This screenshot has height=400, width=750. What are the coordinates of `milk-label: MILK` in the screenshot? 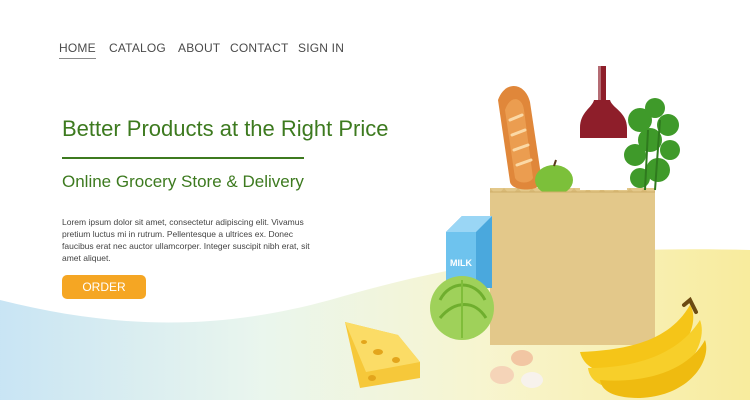 It's located at (461, 263).